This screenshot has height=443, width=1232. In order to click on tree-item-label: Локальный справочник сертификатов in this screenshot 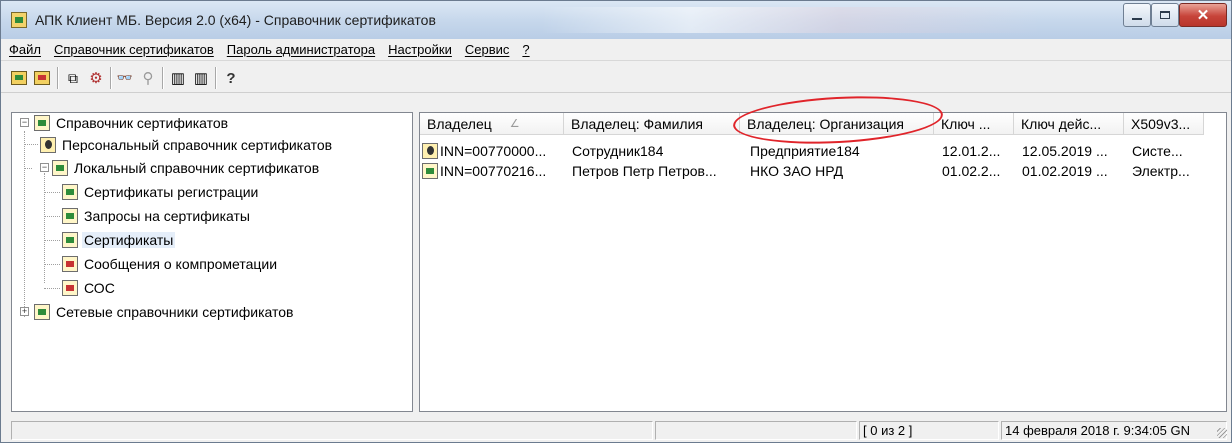, I will do `click(197, 168)`.